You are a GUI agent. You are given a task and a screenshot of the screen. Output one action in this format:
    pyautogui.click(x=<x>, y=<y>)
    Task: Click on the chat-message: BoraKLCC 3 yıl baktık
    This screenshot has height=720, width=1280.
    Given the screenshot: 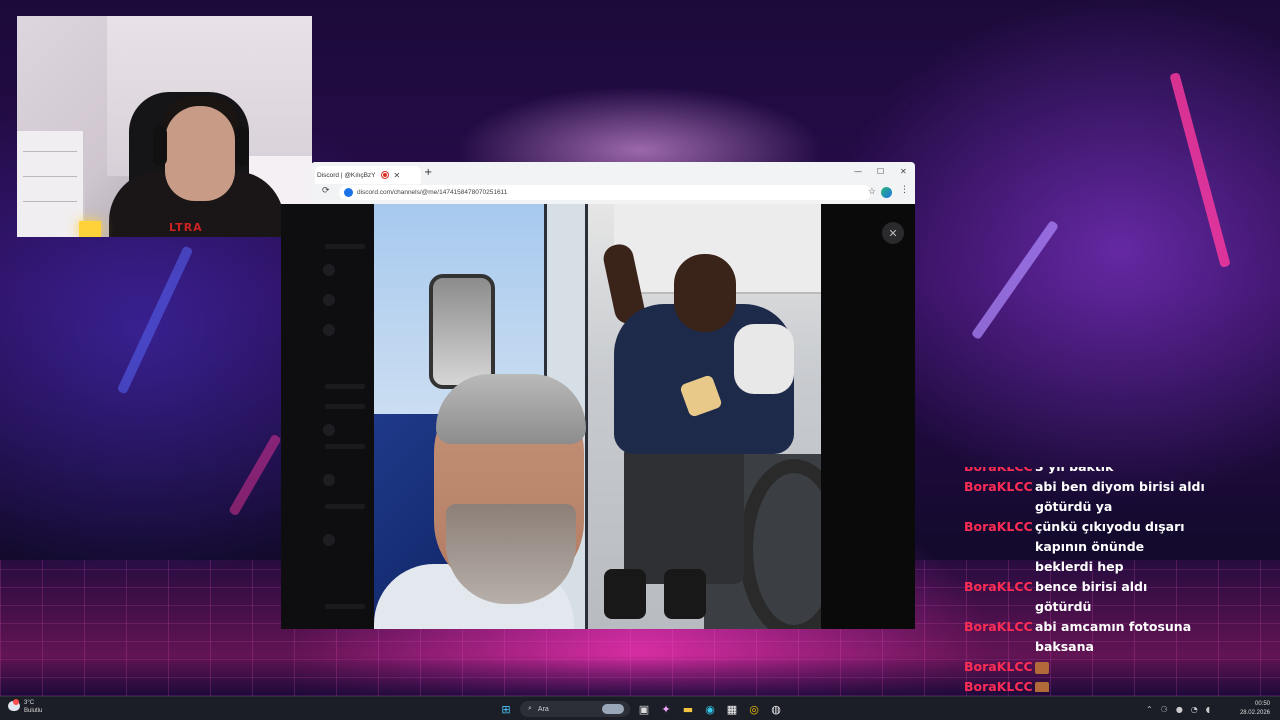 What is the action you would take?
    pyautogui.click(x=1114, y=472)
    